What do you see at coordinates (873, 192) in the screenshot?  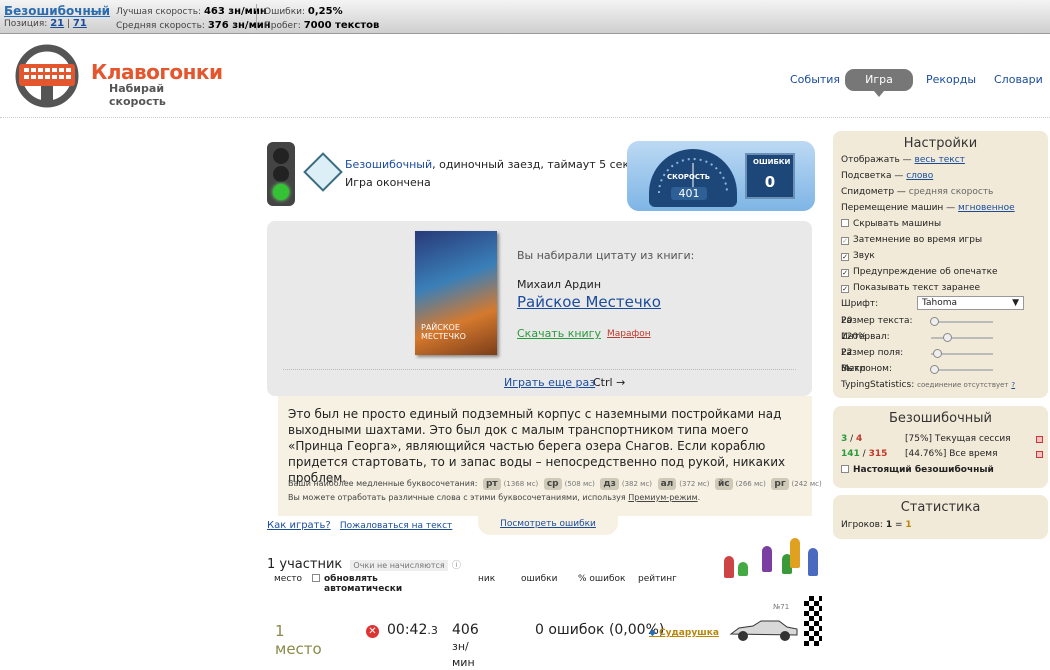 I see `speedo-label: Спидометр —` at bounding box center [873, 192].